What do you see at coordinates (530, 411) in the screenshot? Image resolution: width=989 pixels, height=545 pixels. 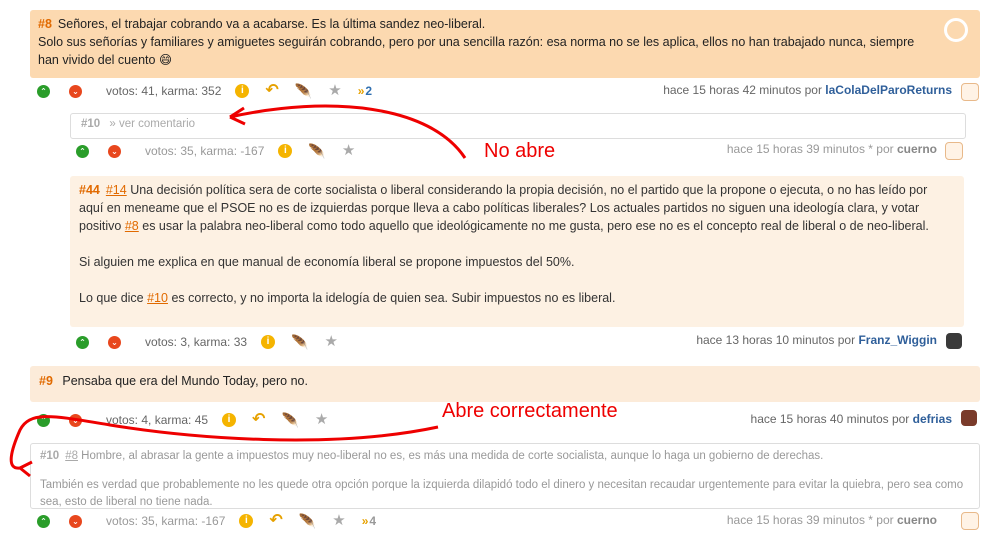 I see `annotation-abre-correctamente: Abre correctamente` at bounding box center [530, 411].